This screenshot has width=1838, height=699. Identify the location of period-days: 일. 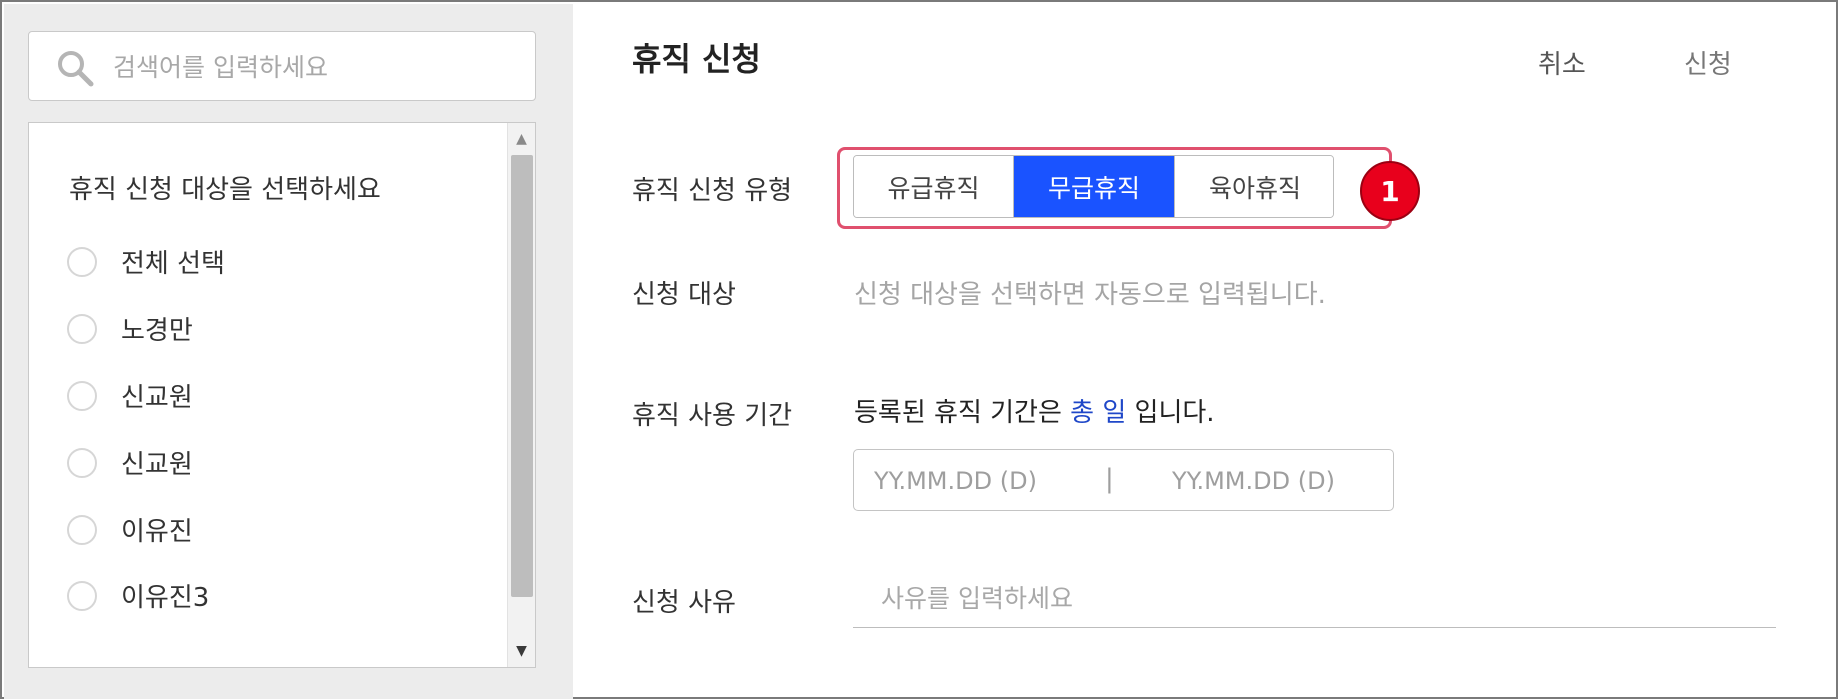
(1114, 413).